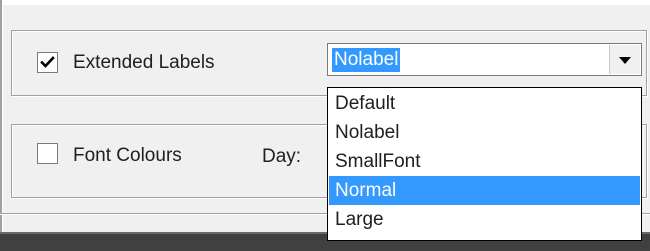 This screenshot has height=251, width=650. I want to click on chevron-down-icon, so click(625, 60).